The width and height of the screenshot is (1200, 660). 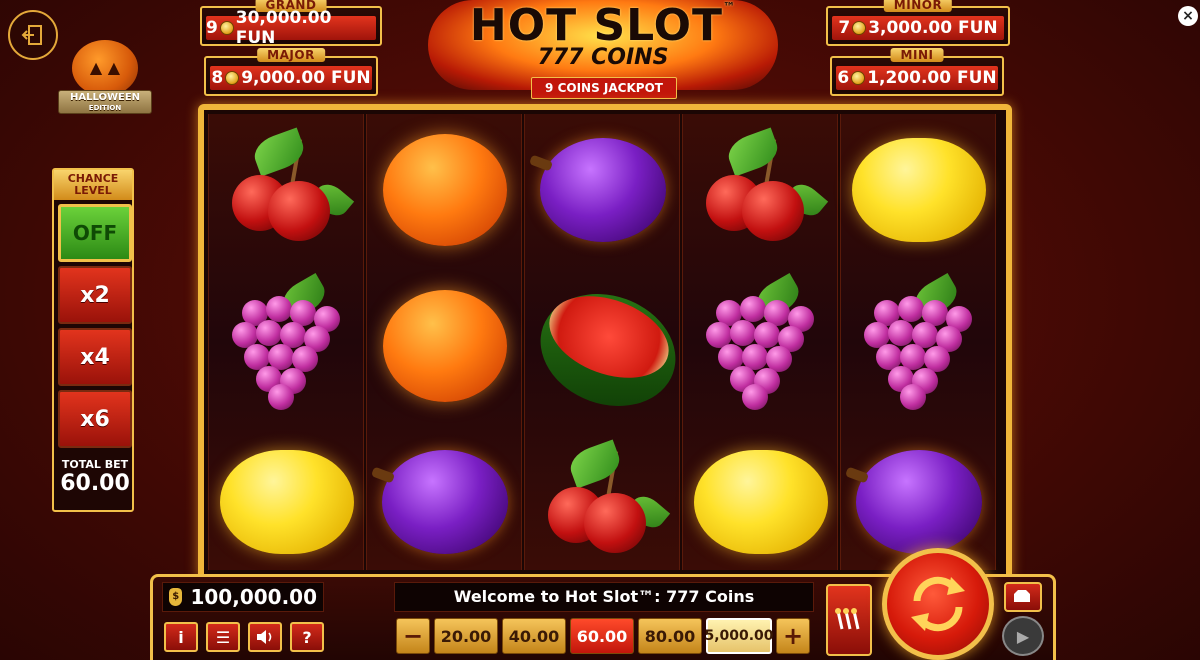 I want to click on exit-icon, so click(x=31, y=35).